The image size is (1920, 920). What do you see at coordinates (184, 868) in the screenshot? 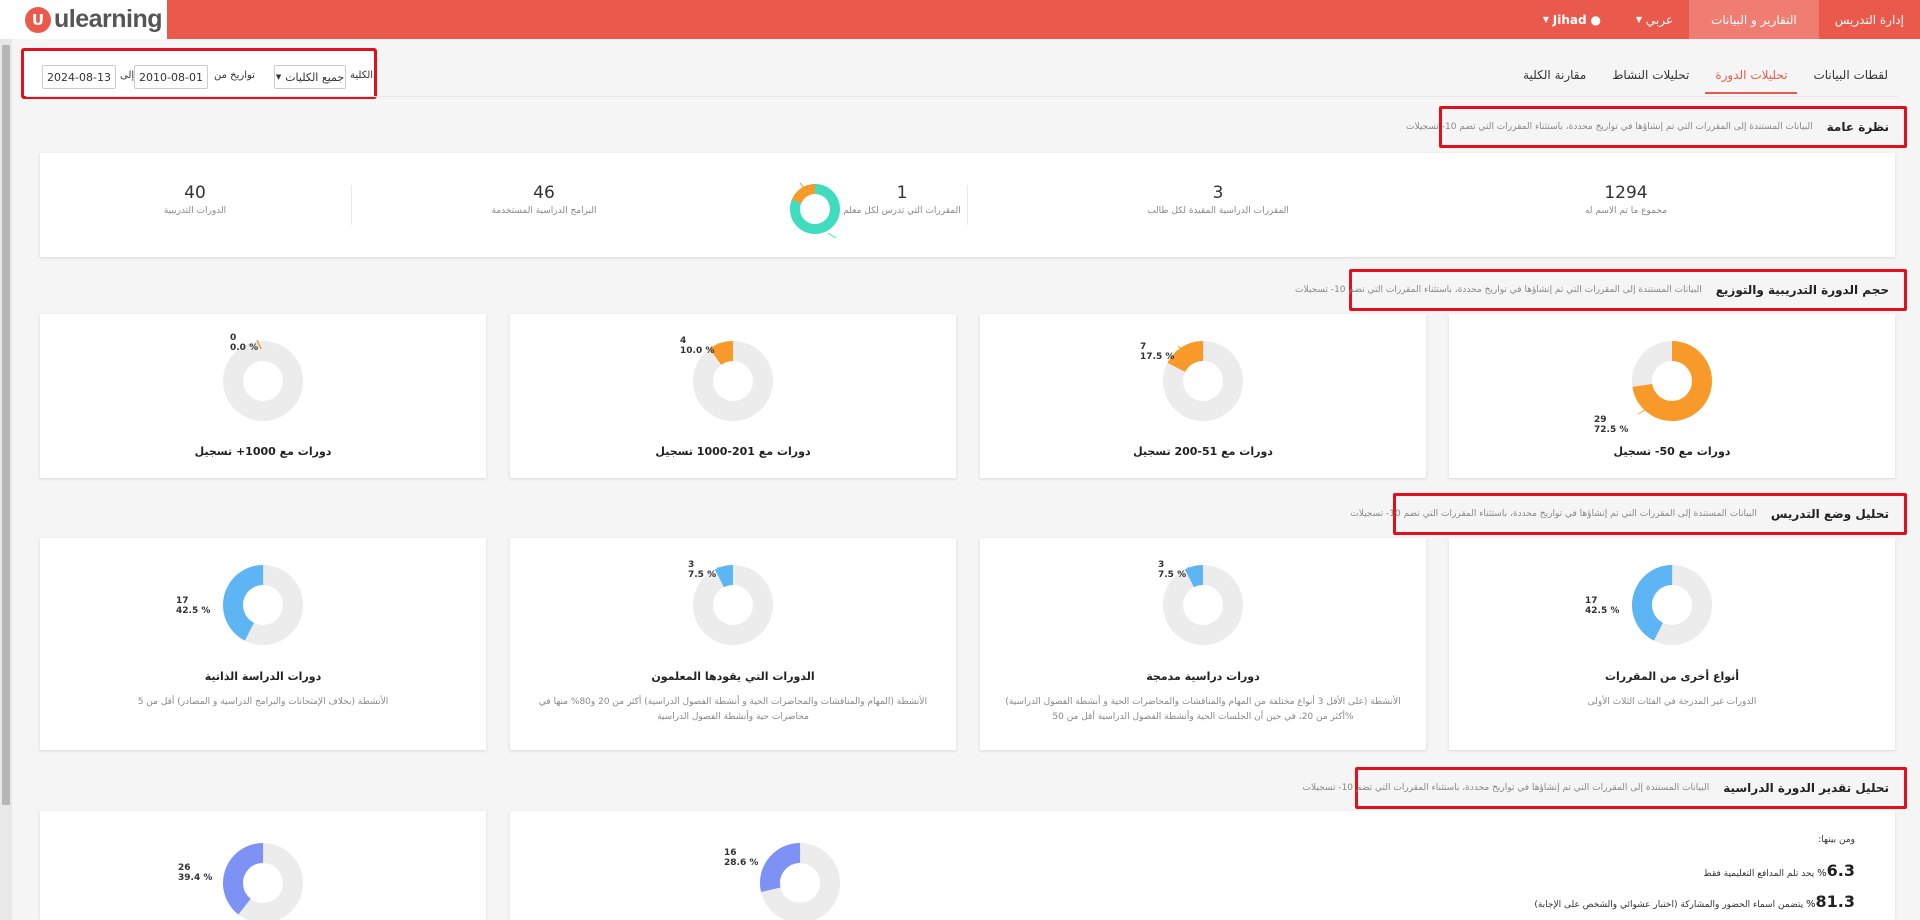
I see `count-value: 26` at bounding box center [184, 868].